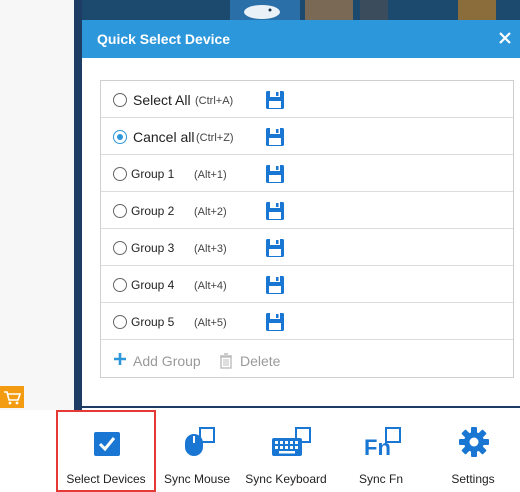 This screenshot has width=520, height=492. I want to click on add-group-button: Add Group, so click(167, 361).